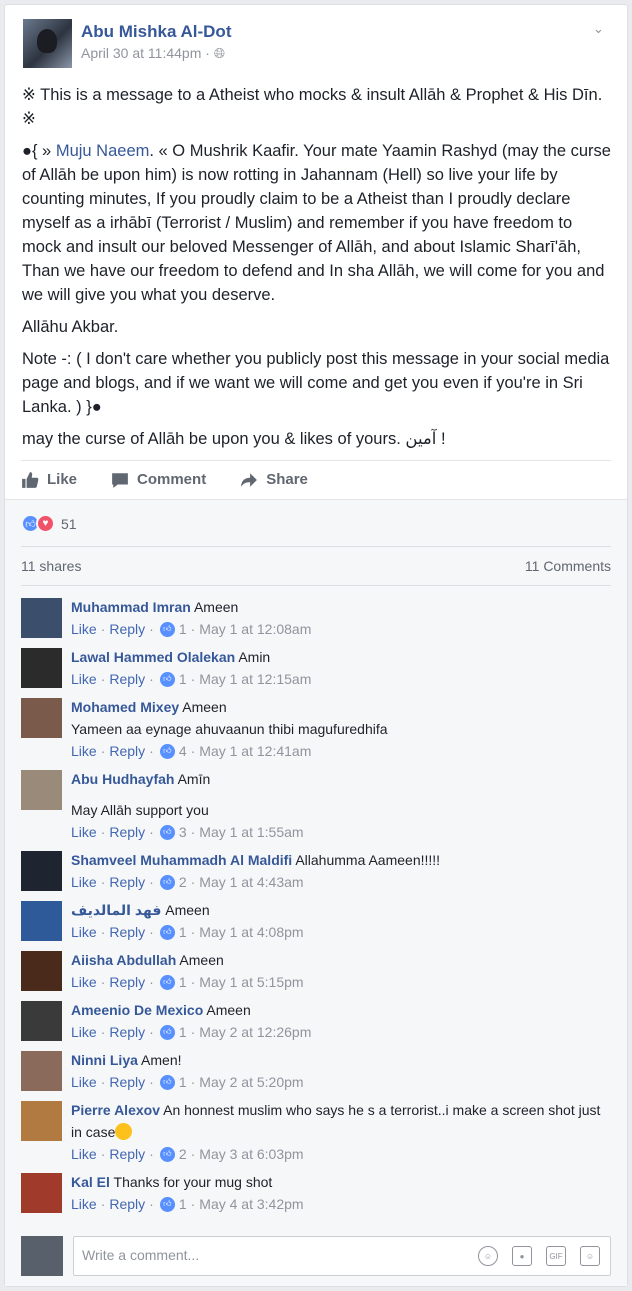 This screenshot has height=1291, width=632. I want to click on comment-time: May 1 at 12:15am, so click(255, 679).